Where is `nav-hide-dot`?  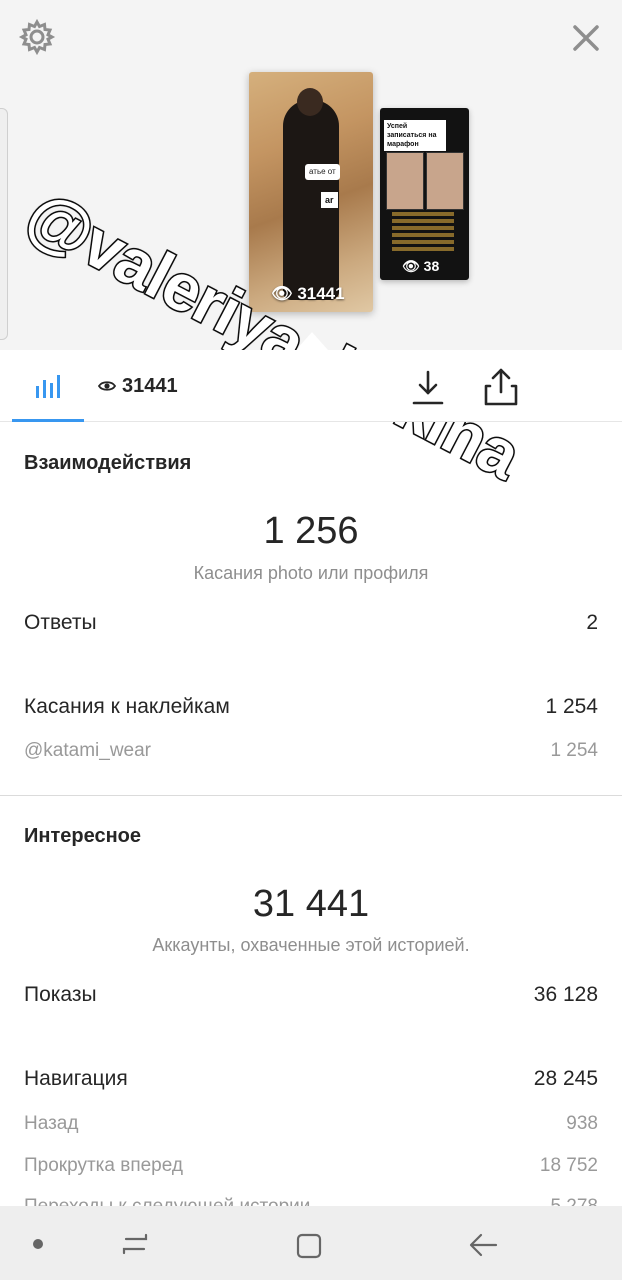
nav-hide-dot is located at coordinates (38, 1244).